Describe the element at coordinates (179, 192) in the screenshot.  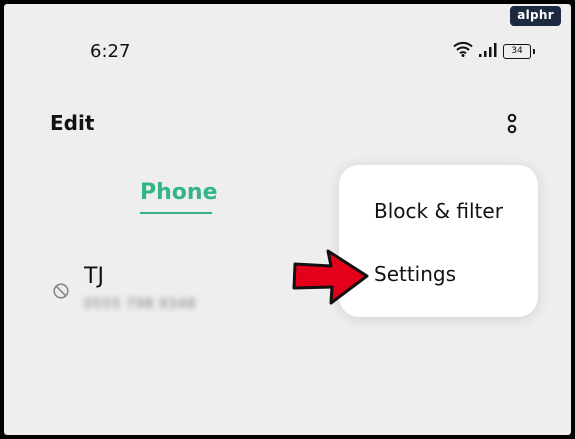
I see `tab-phone-label: Phone` at that location.